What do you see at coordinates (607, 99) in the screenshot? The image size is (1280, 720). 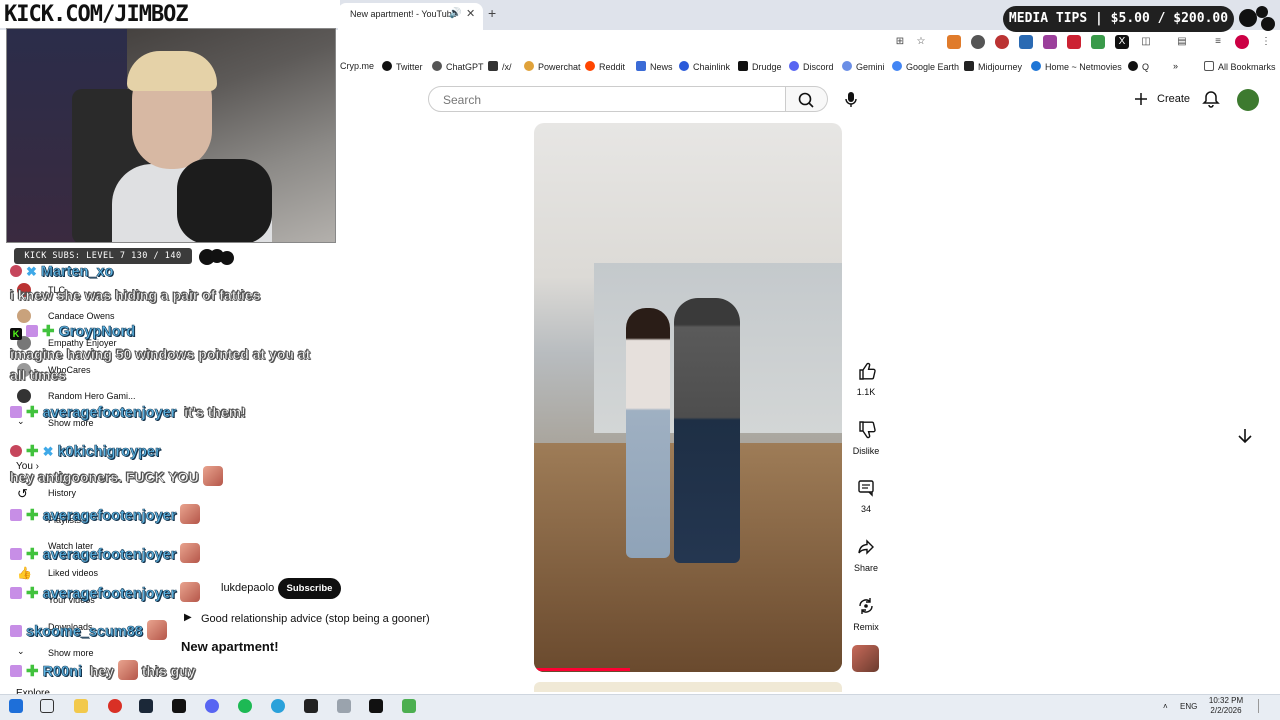 I see `search-input: Search` at bounding box center [607, 99].